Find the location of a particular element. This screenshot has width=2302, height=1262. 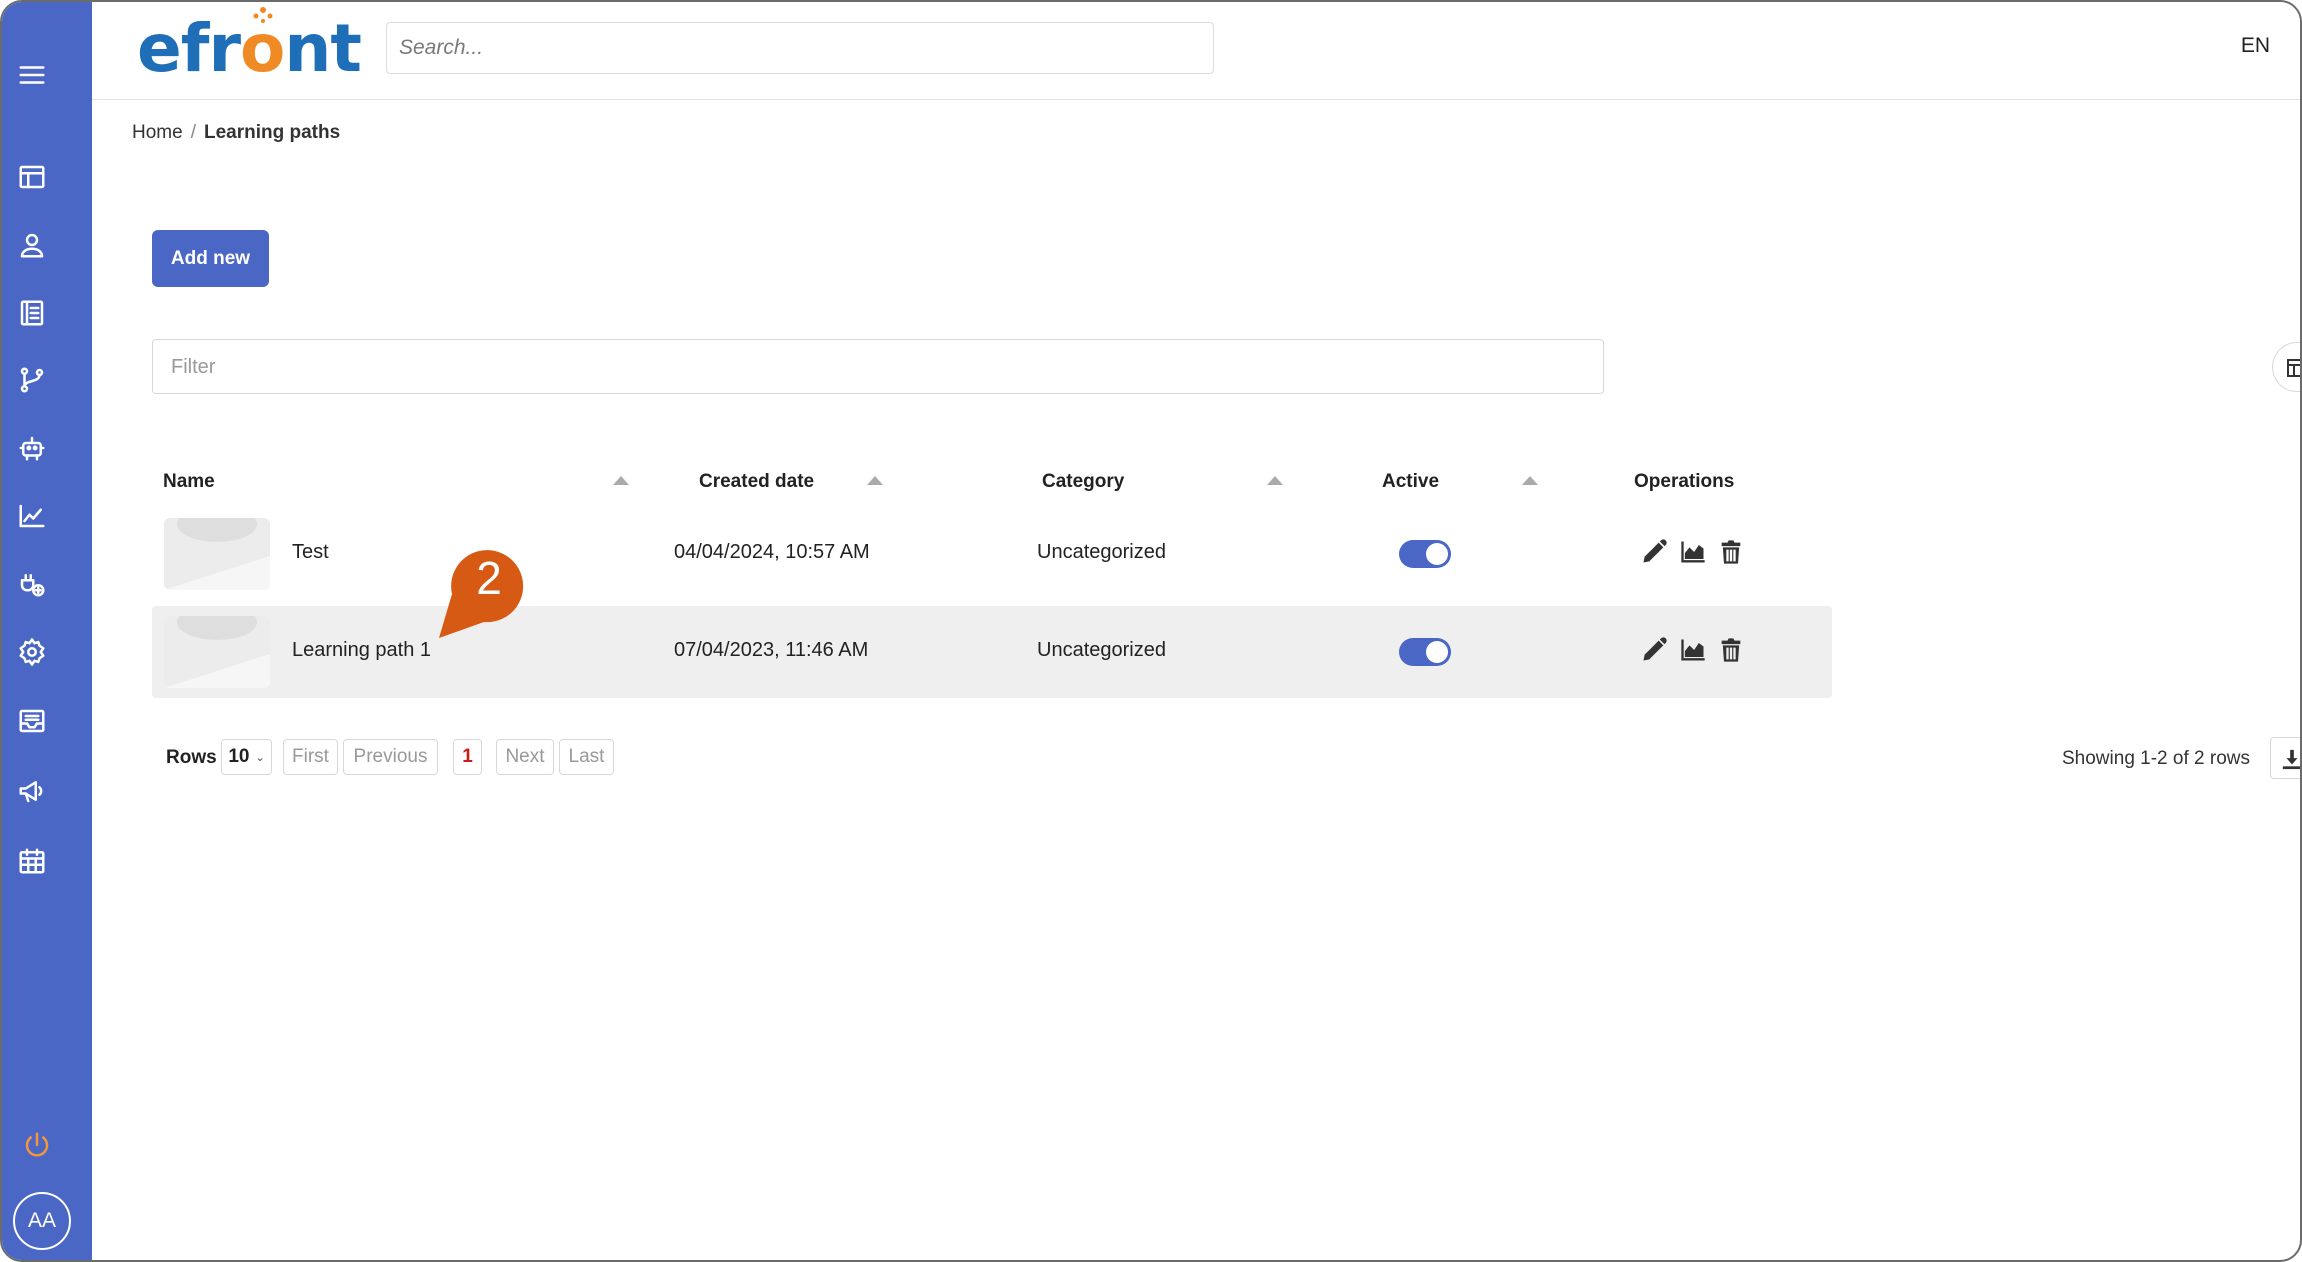

previous-page-button: Previous is located at coordinates (390, 757).